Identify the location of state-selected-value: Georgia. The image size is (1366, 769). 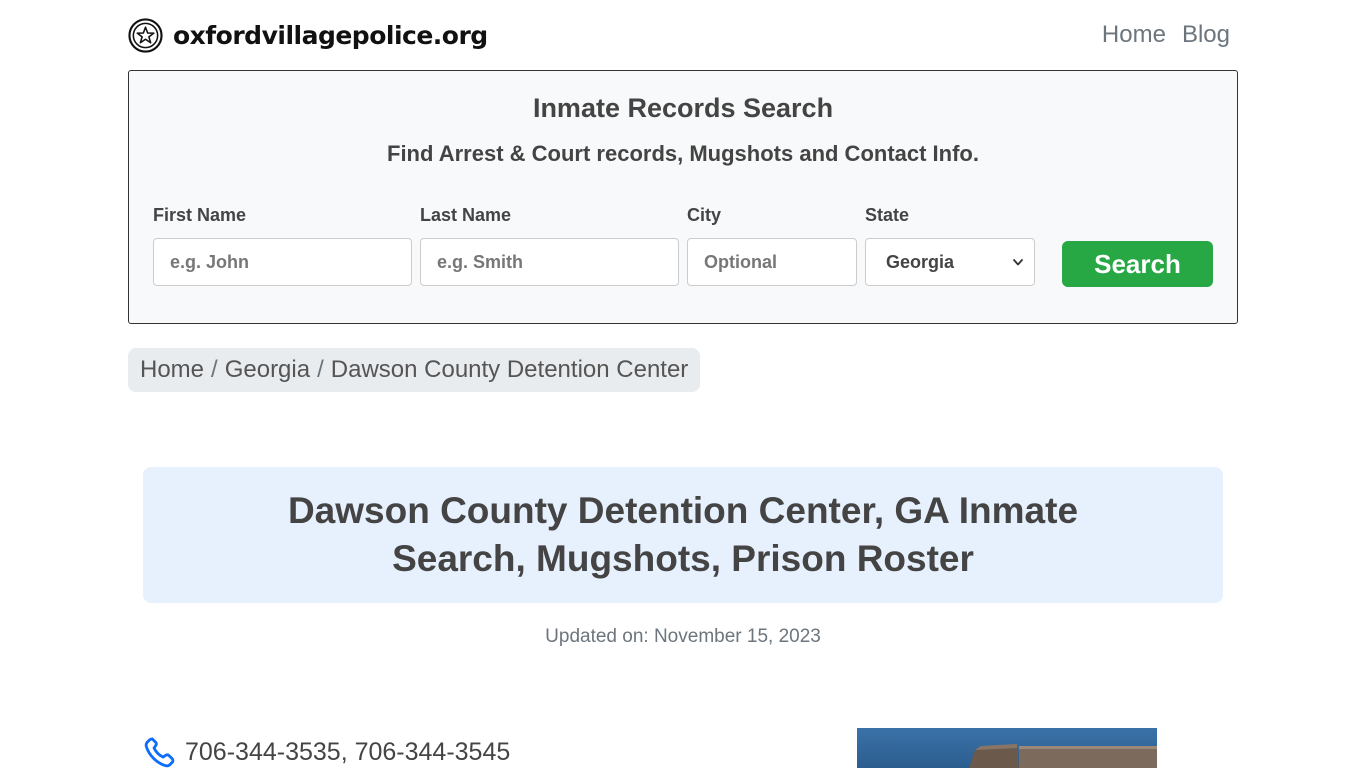
(920, 261).